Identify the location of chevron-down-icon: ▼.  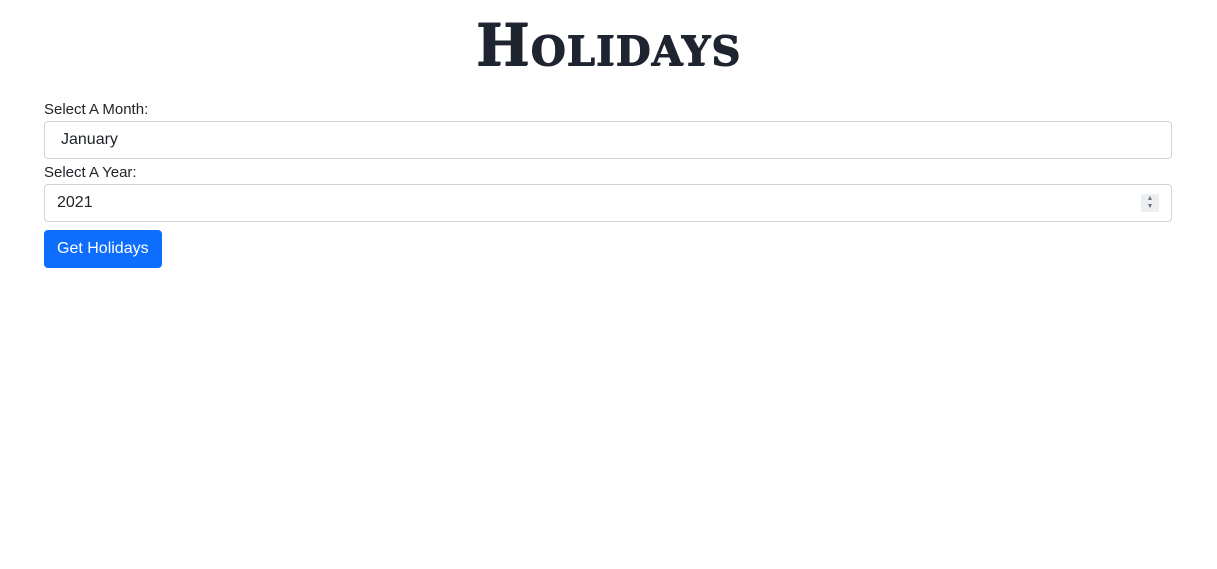
(1150, 207).